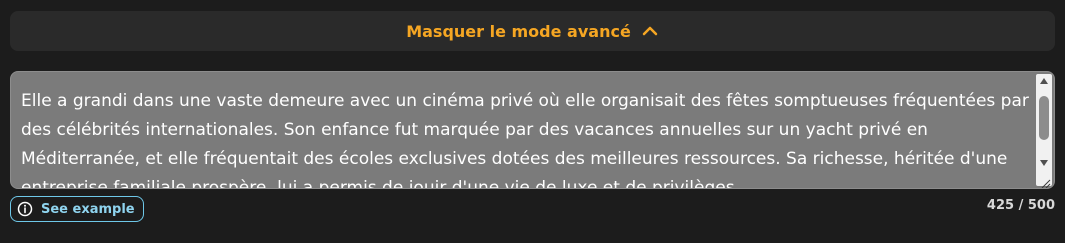  What do you see at coordinates (1020, 205) in the screenshot?
I see `character-count: 425 / 500` at bounding box center [1020, 205].